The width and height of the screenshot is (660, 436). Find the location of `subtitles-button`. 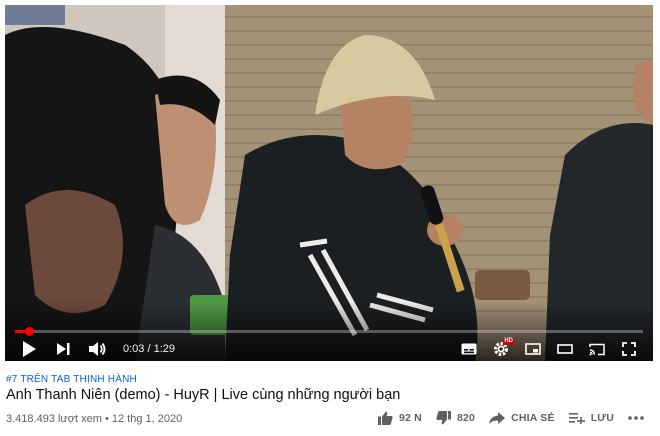

subtitles-button is located at coordinates (469, 349).